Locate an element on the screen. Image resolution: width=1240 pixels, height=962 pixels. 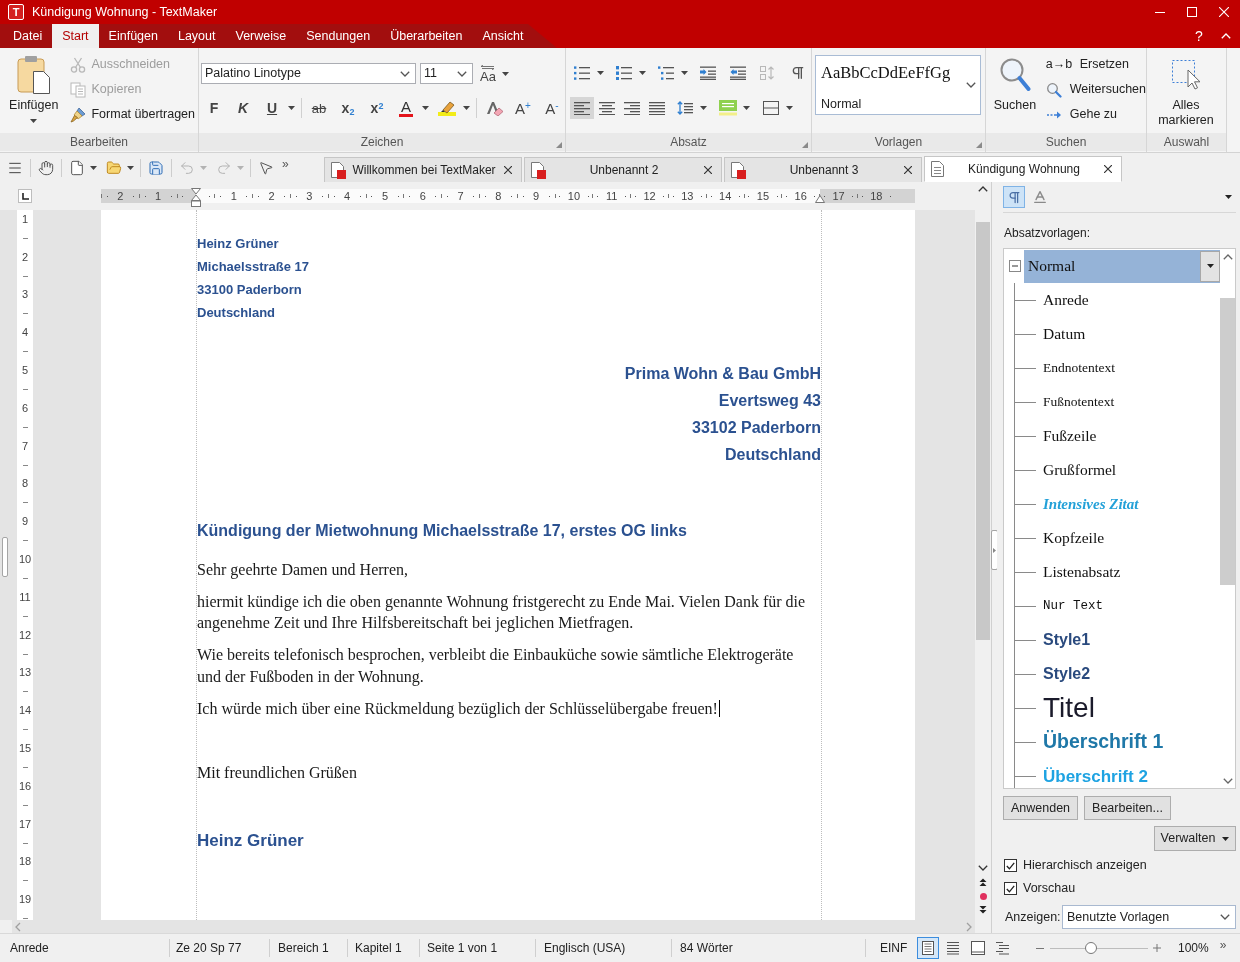
document-tab: Kündigung Wohnung is located at coordinates (1023, 169).